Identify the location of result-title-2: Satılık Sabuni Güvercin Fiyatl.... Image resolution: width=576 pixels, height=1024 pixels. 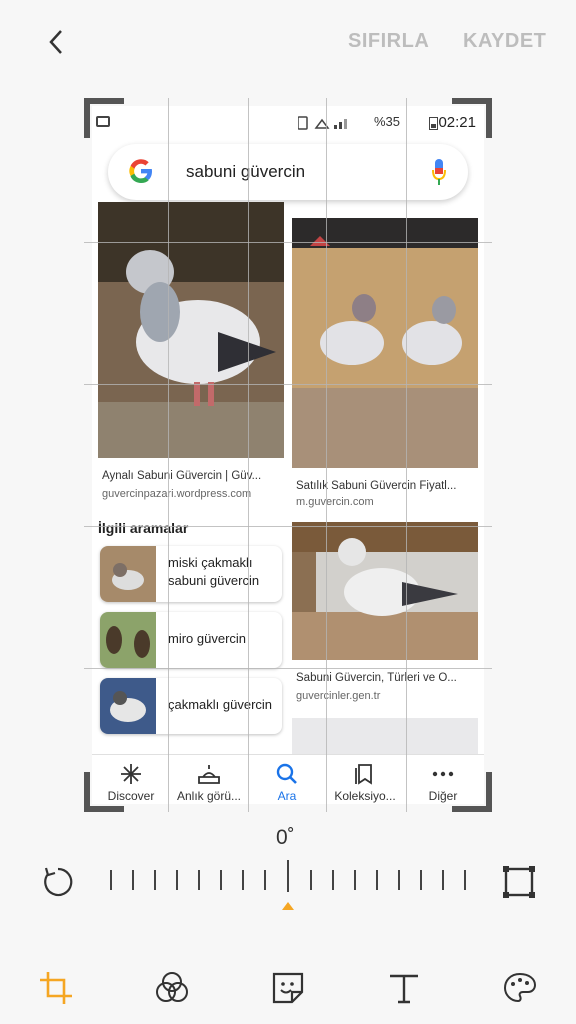
(386, 486).